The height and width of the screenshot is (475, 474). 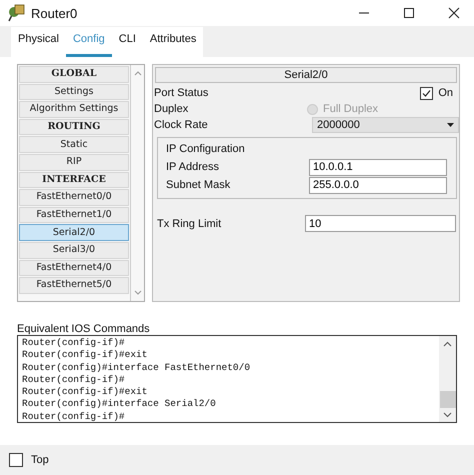 What do you see at coordinates (74, 74) in the screenshot?
I see `sidebar-item: GLOBAL` at bounding box center [74, 74].